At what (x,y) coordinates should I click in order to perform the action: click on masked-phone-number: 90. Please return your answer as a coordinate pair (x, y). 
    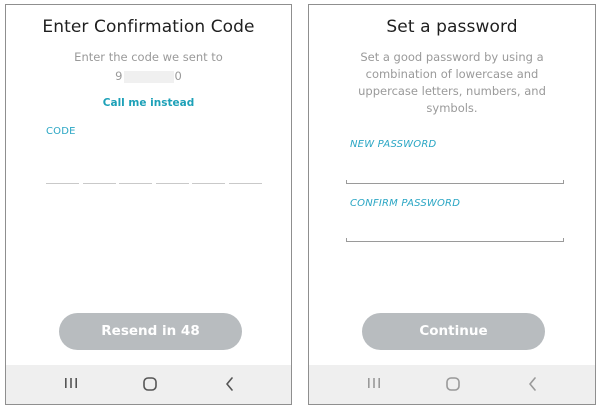
    Looking at the image, I should click on (148, 76).